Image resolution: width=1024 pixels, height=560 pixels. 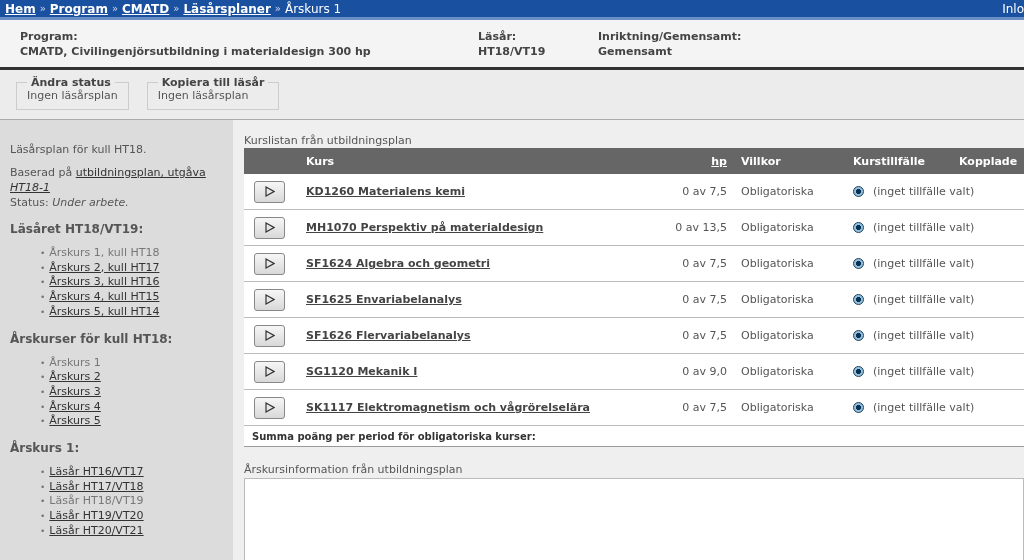 I want to click on login-link: Inlo, so click(x=1013, y=8).